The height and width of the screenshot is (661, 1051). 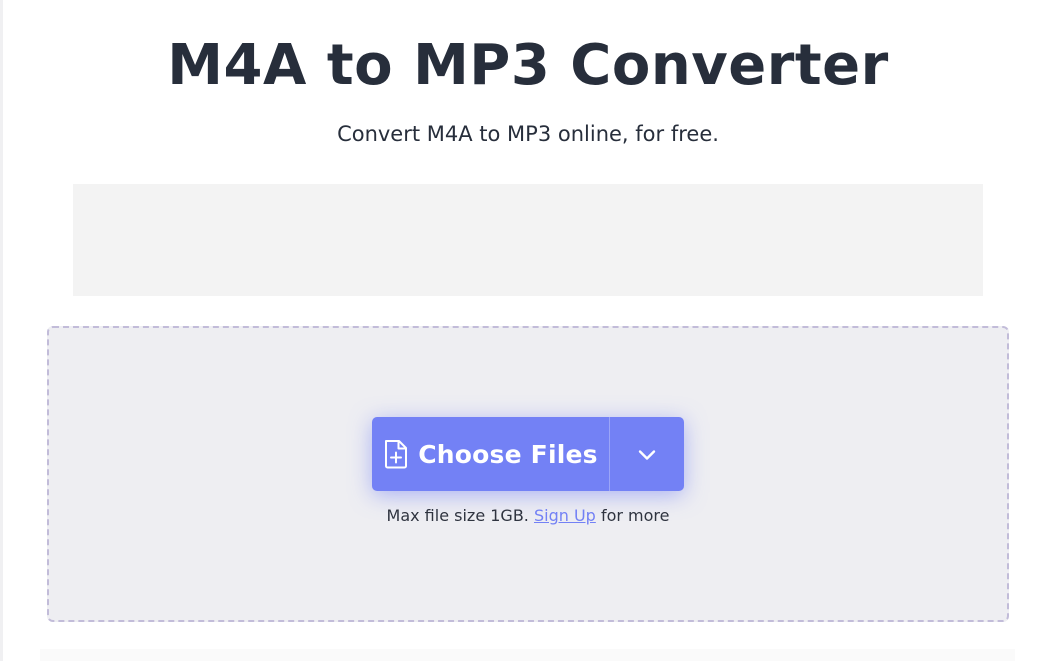 I want to click on chevron-down-icon, so click(x=647, y=454).